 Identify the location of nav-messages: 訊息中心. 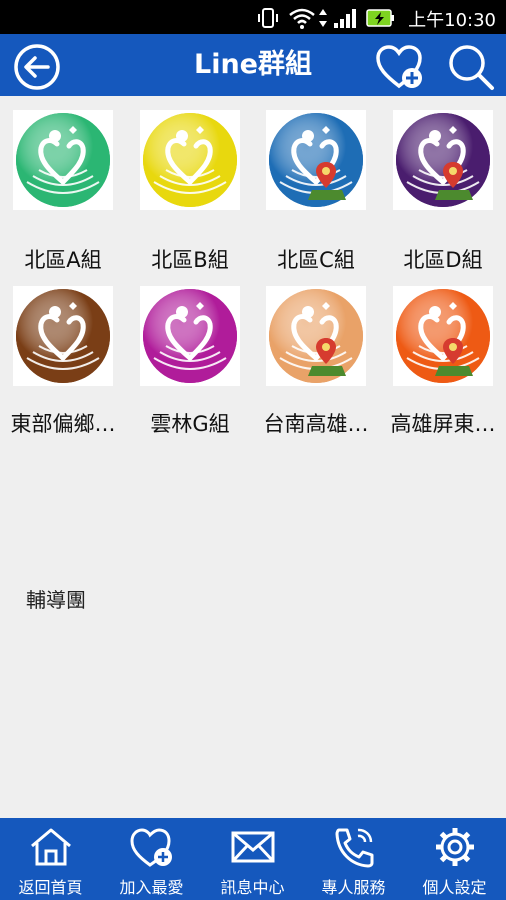
(252, 859).